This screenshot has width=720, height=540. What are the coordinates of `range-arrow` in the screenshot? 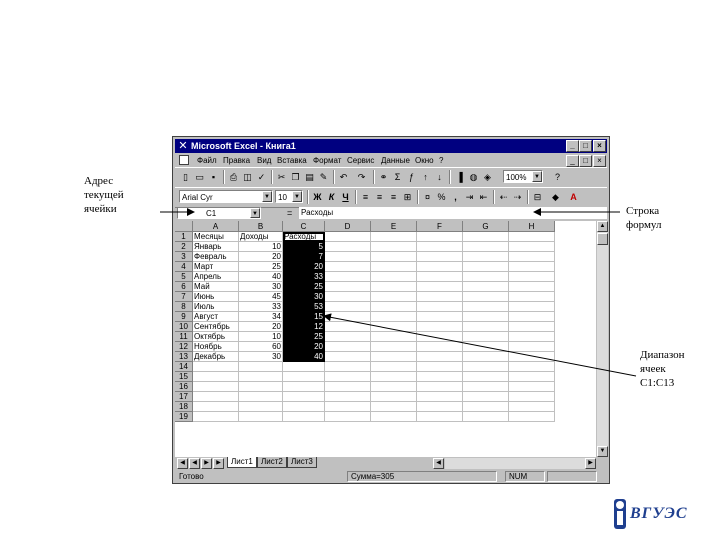 It's located at (480, 345).